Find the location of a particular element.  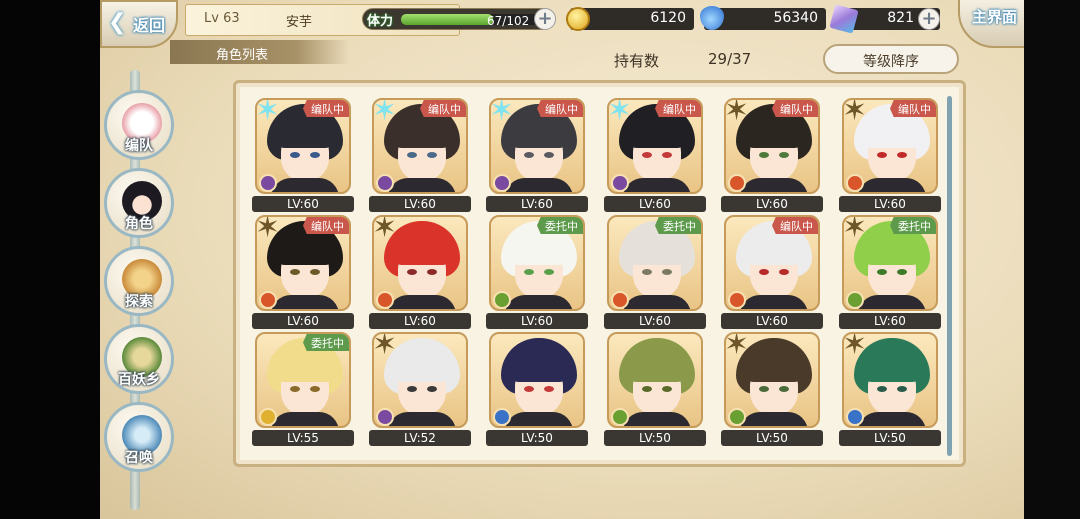

home-button: 主界面 is located at coordinates (991, 24).